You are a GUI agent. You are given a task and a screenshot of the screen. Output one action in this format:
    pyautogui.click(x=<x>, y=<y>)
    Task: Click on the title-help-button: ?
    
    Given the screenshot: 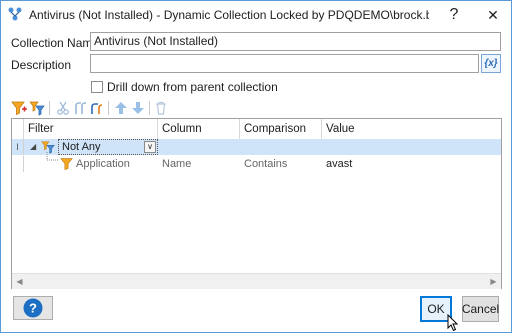 What is the action you would take?
    pyautogui.click(x=454, y=15)
    